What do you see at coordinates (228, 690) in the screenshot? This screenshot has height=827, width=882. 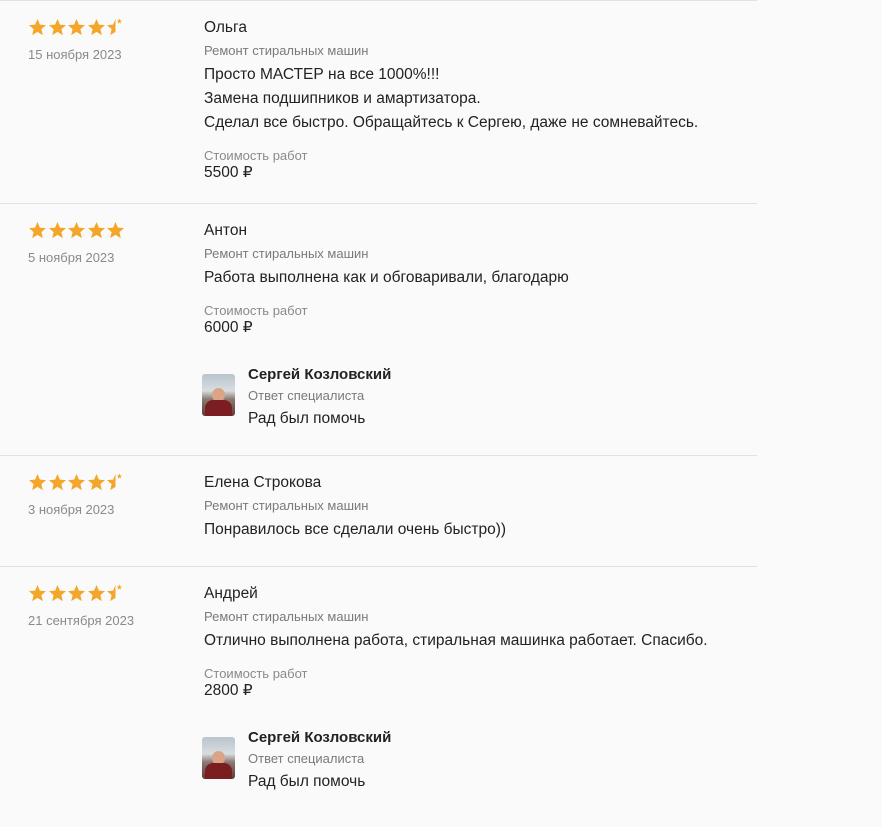 I see `cost-value: 2800 ₽` at bounding box center [228, 690].